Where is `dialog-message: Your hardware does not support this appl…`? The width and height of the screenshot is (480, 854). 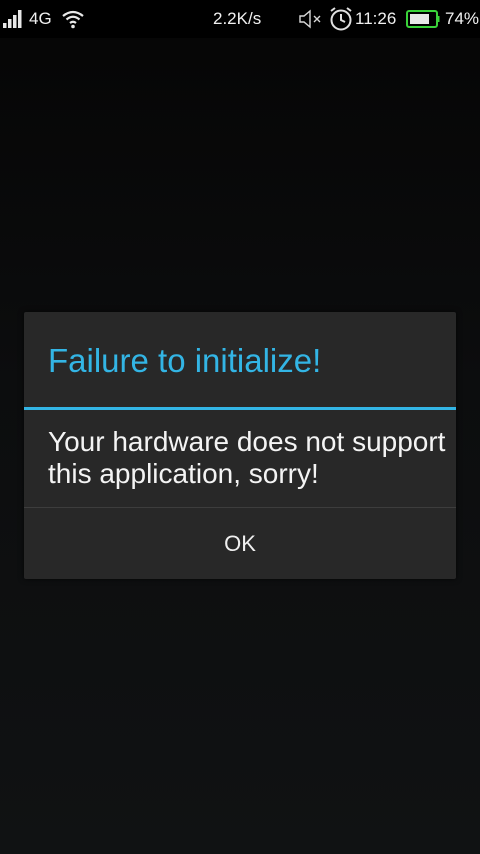
dialog-message: Your hardware does not support this appl… is located at coordinates (247, 457).